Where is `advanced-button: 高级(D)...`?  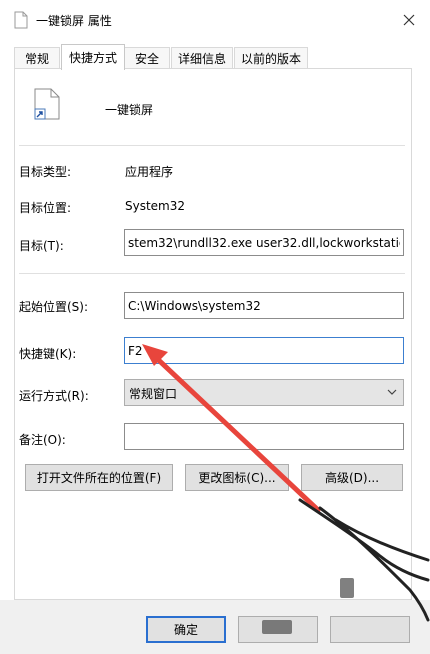
advanced-button: 高级(D)... is located at coordinates (352, 477).